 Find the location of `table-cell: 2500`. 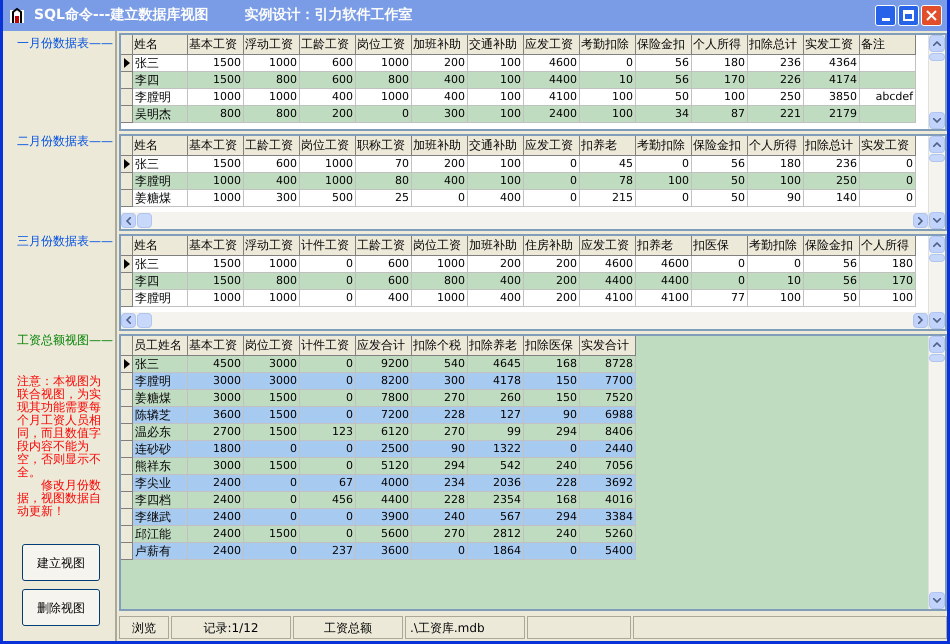

table-cell: 2500 is located at coordinates (384, 449).